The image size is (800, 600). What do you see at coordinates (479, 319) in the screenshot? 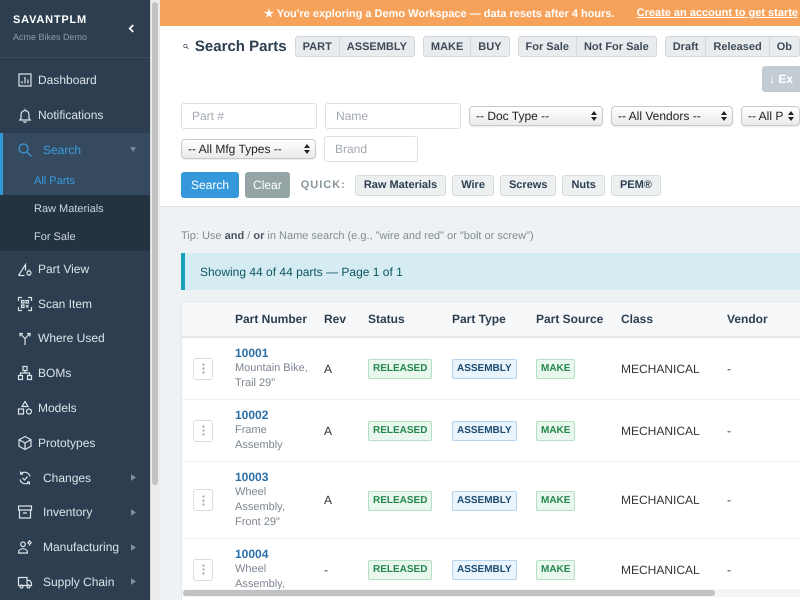
I see `column-header: Part Type` at bounding box center [479, 319].